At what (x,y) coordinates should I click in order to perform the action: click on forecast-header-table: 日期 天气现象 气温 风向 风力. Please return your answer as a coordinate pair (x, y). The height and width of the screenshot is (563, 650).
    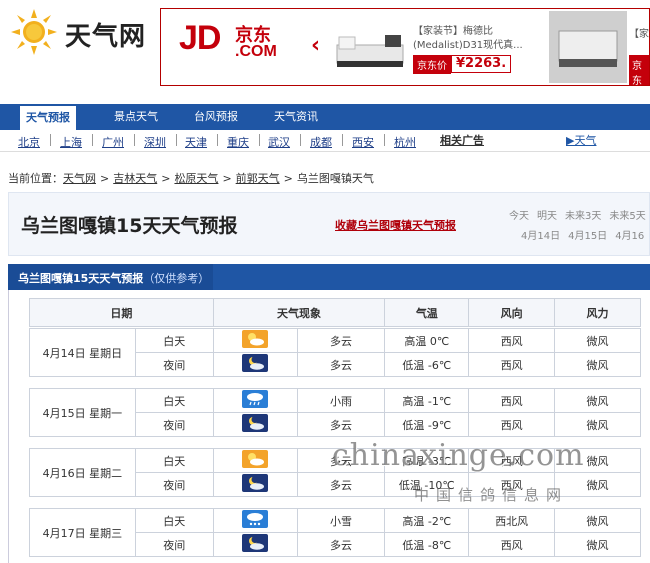
    Looking at the image, I should click on (335, 312).